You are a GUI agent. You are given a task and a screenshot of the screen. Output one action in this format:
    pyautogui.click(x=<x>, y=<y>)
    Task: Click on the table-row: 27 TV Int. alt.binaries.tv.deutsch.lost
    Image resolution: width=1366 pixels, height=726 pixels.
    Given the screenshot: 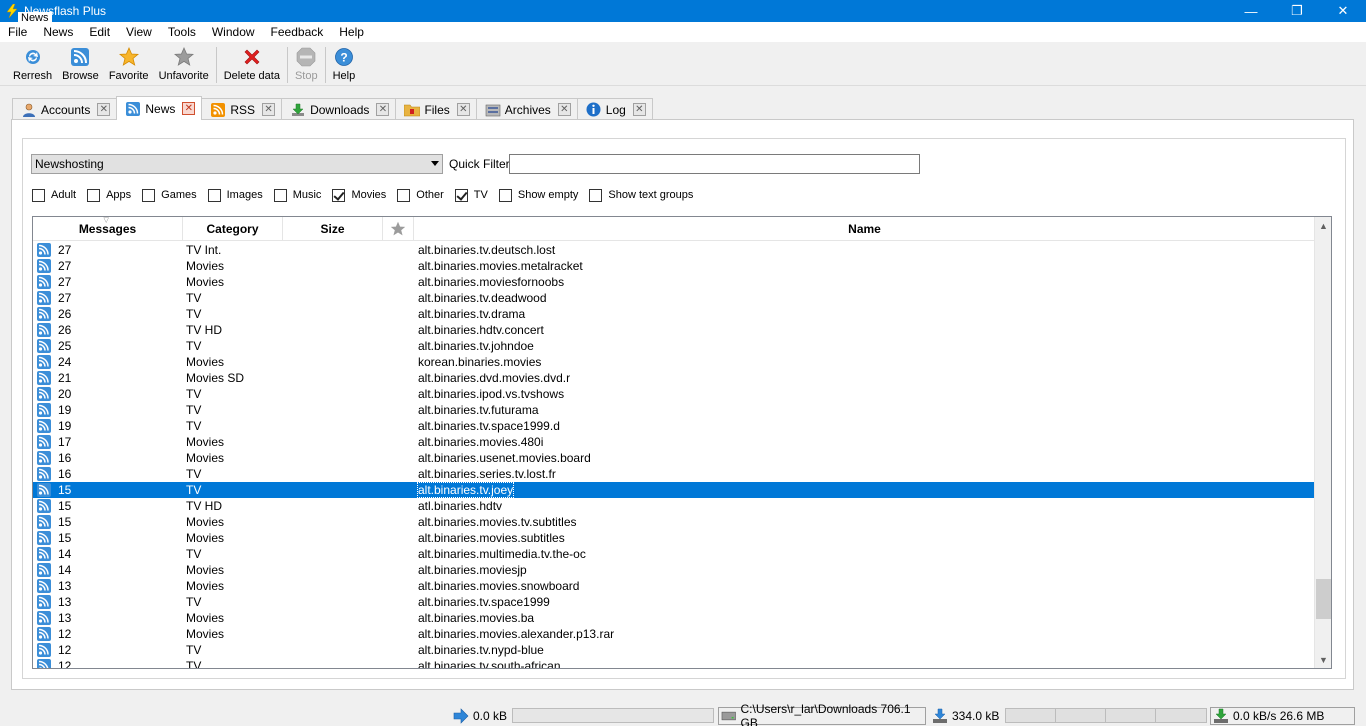 What is the action you would take?
    pyautogui.click(x=674, y=250)
    